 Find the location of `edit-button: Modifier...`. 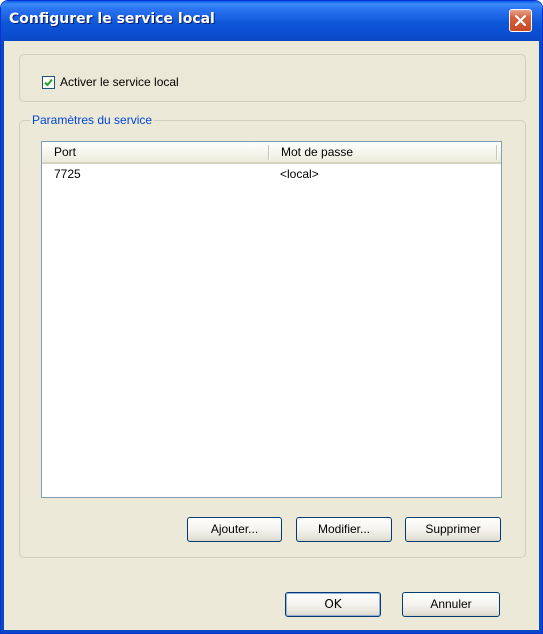

edit-button: Modifier... is located at coordinates (344, 529).